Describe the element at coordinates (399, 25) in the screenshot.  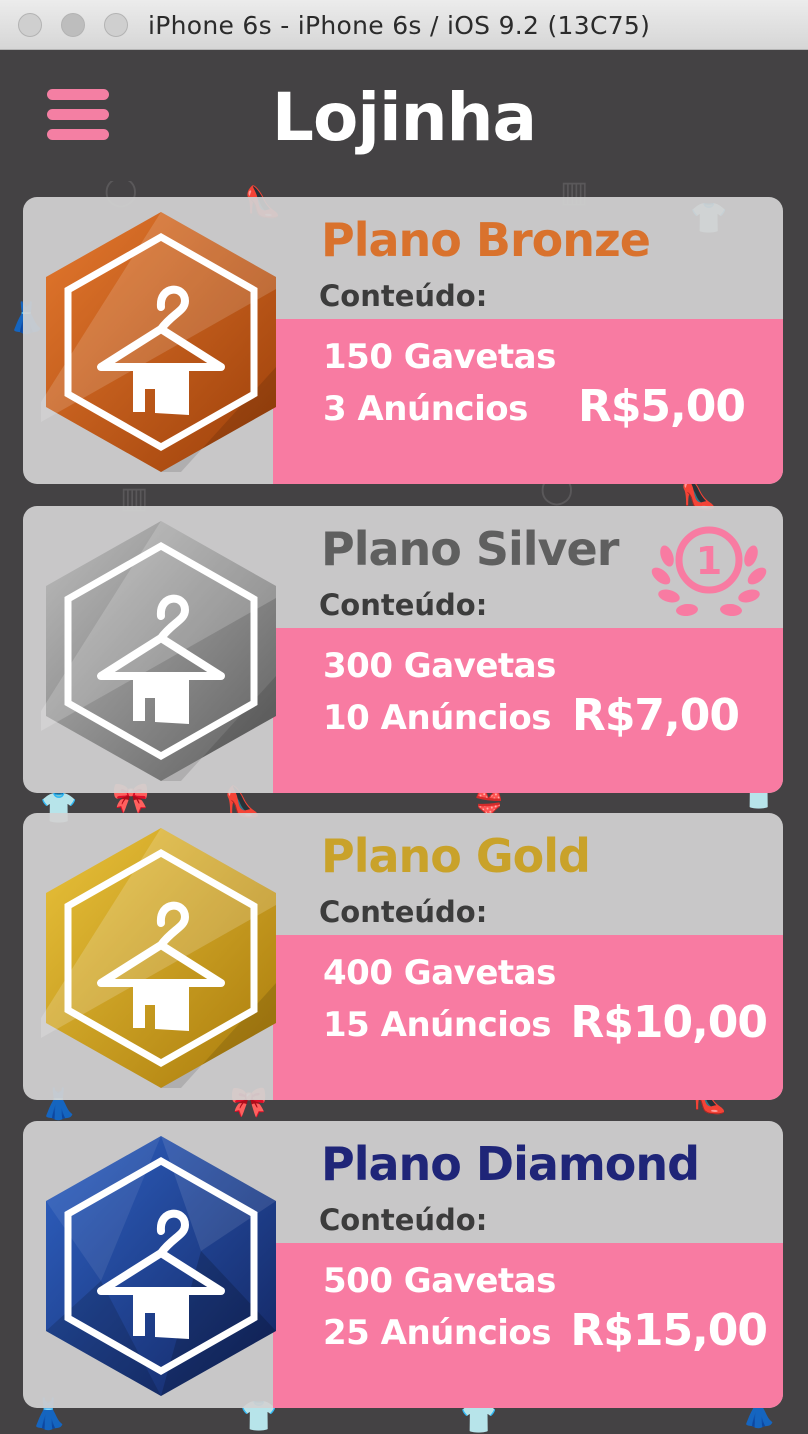
I see `window-title: iPhone 6s - iPhone 6s / iOS 9.2 (13C75)` at that location.